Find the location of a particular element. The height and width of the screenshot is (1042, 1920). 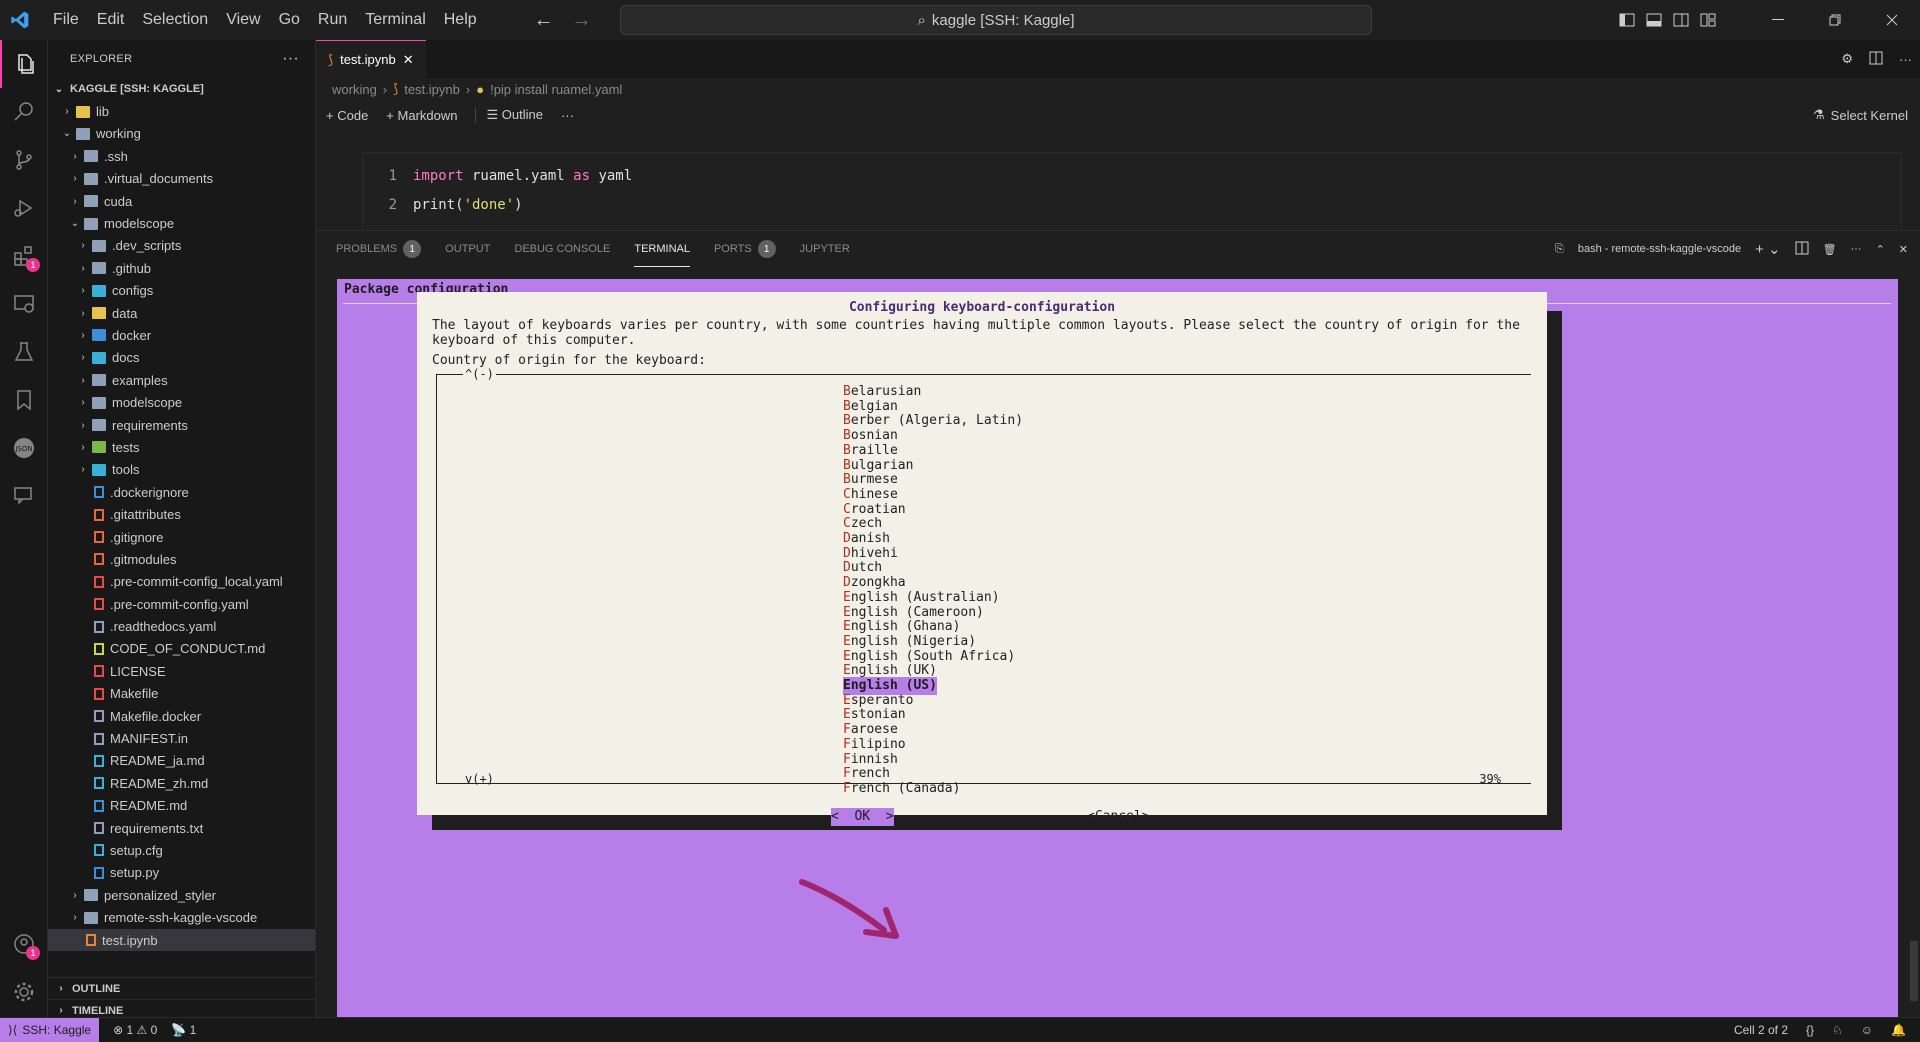

problems-status: ⊗ 1 ⚠ 0 is located at coordinates (135, 1030).